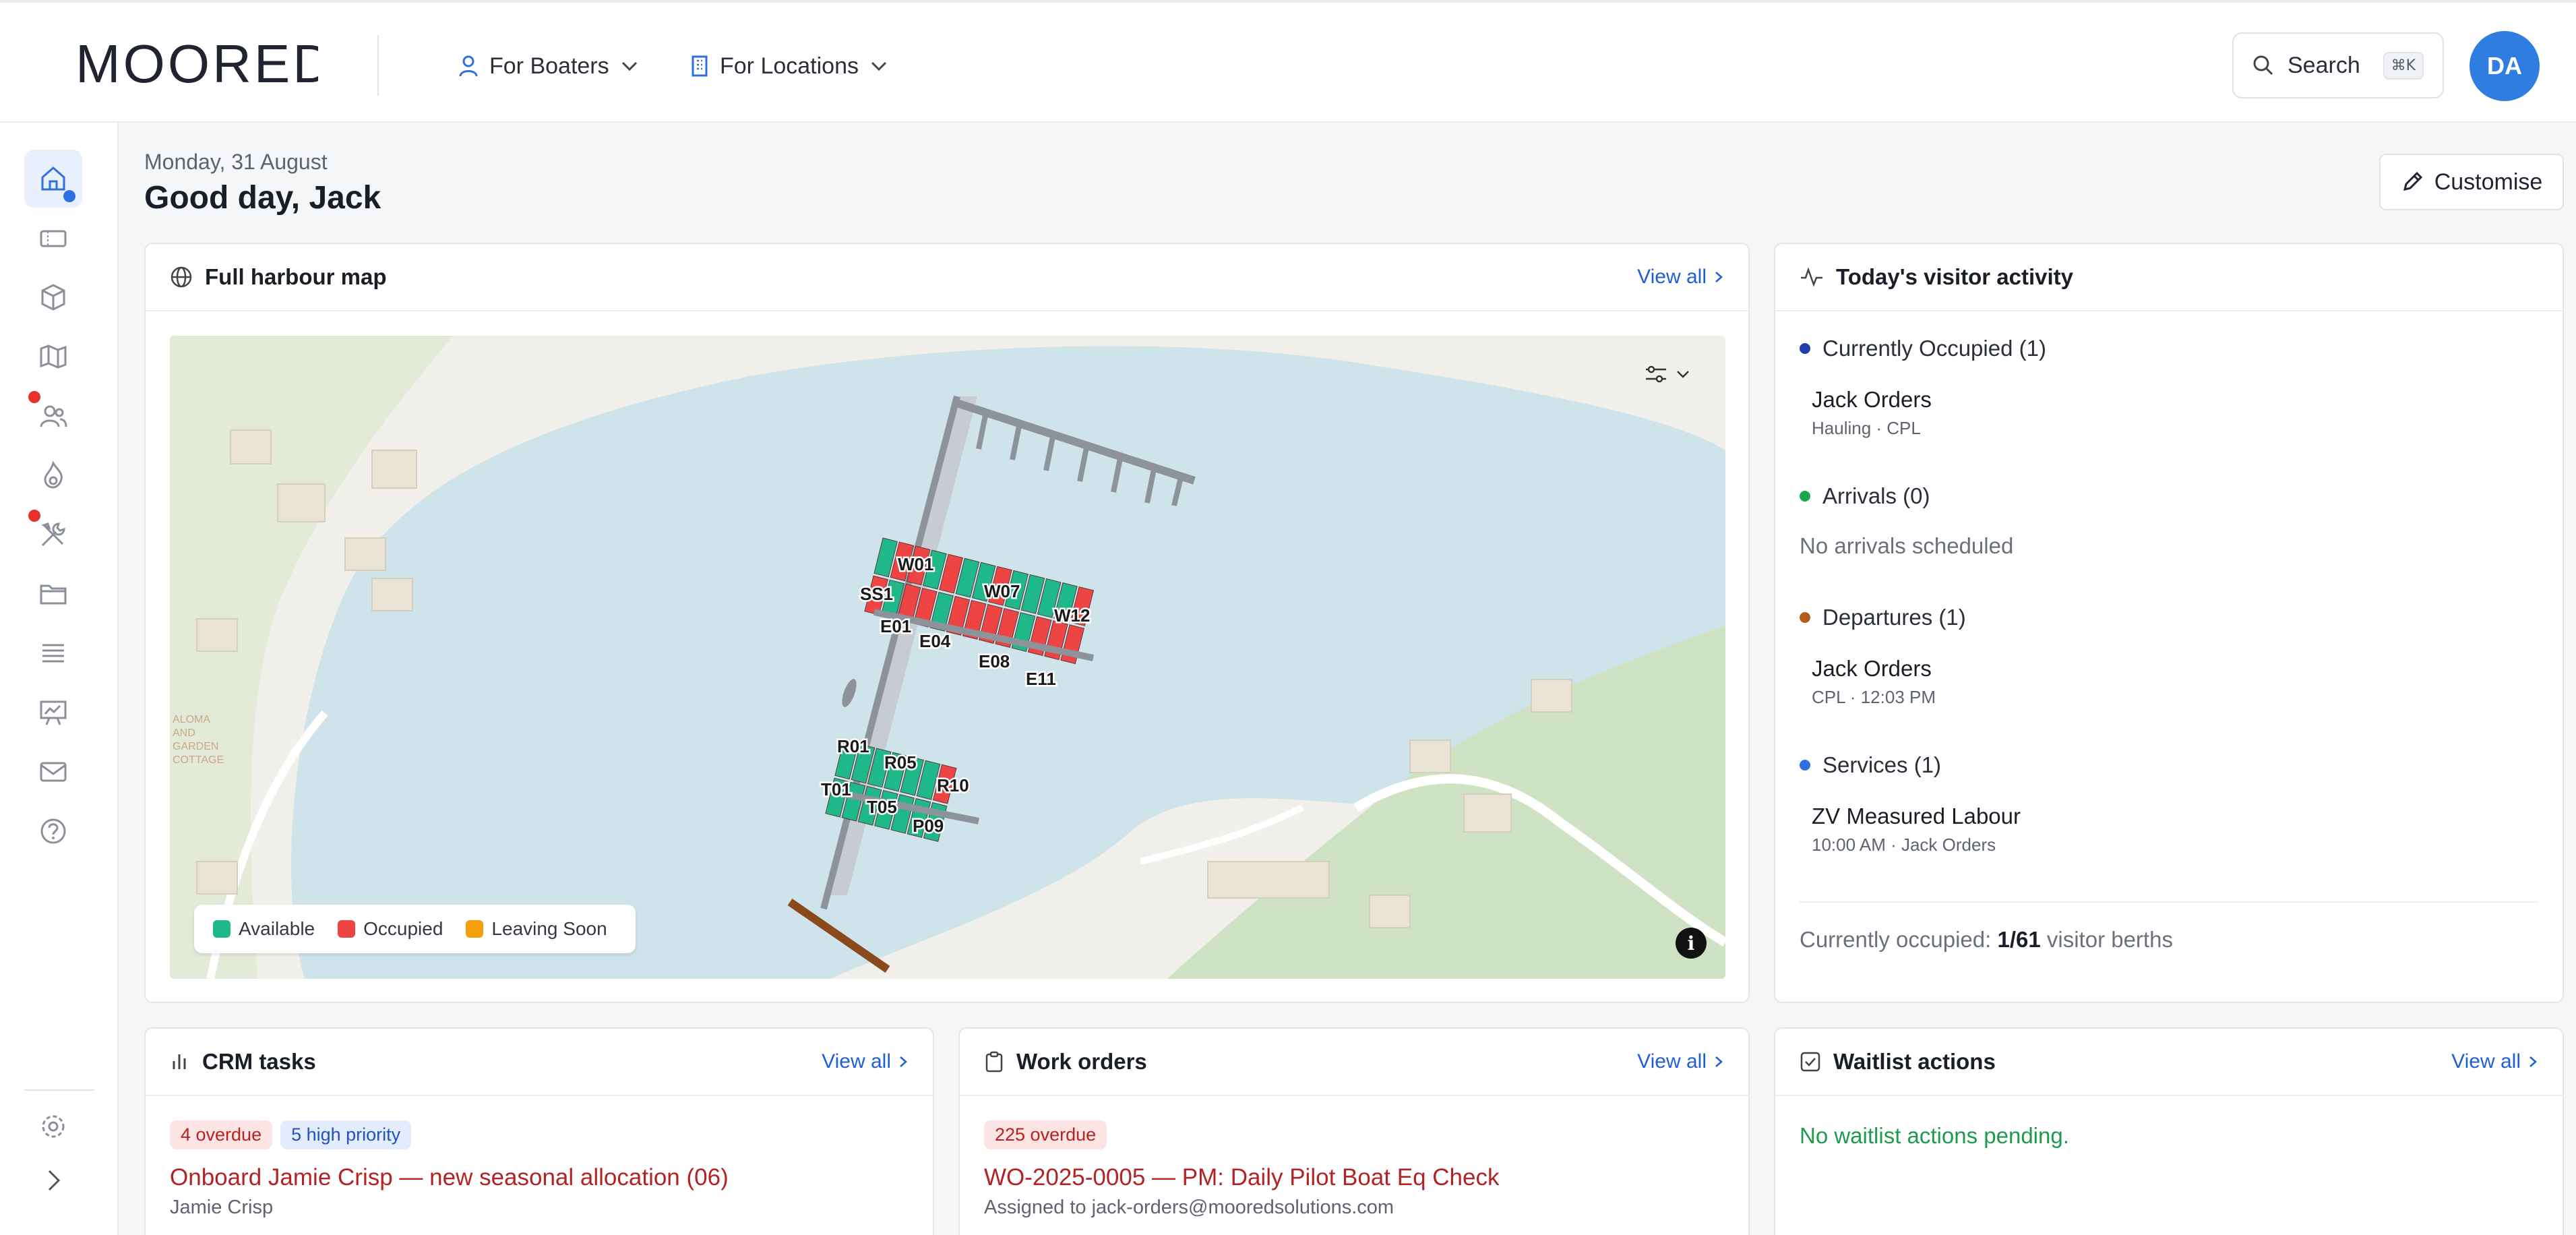 This screenshot has width=2576, height=1235. I want to click on sidebar-item-reports, so click(53, 713).